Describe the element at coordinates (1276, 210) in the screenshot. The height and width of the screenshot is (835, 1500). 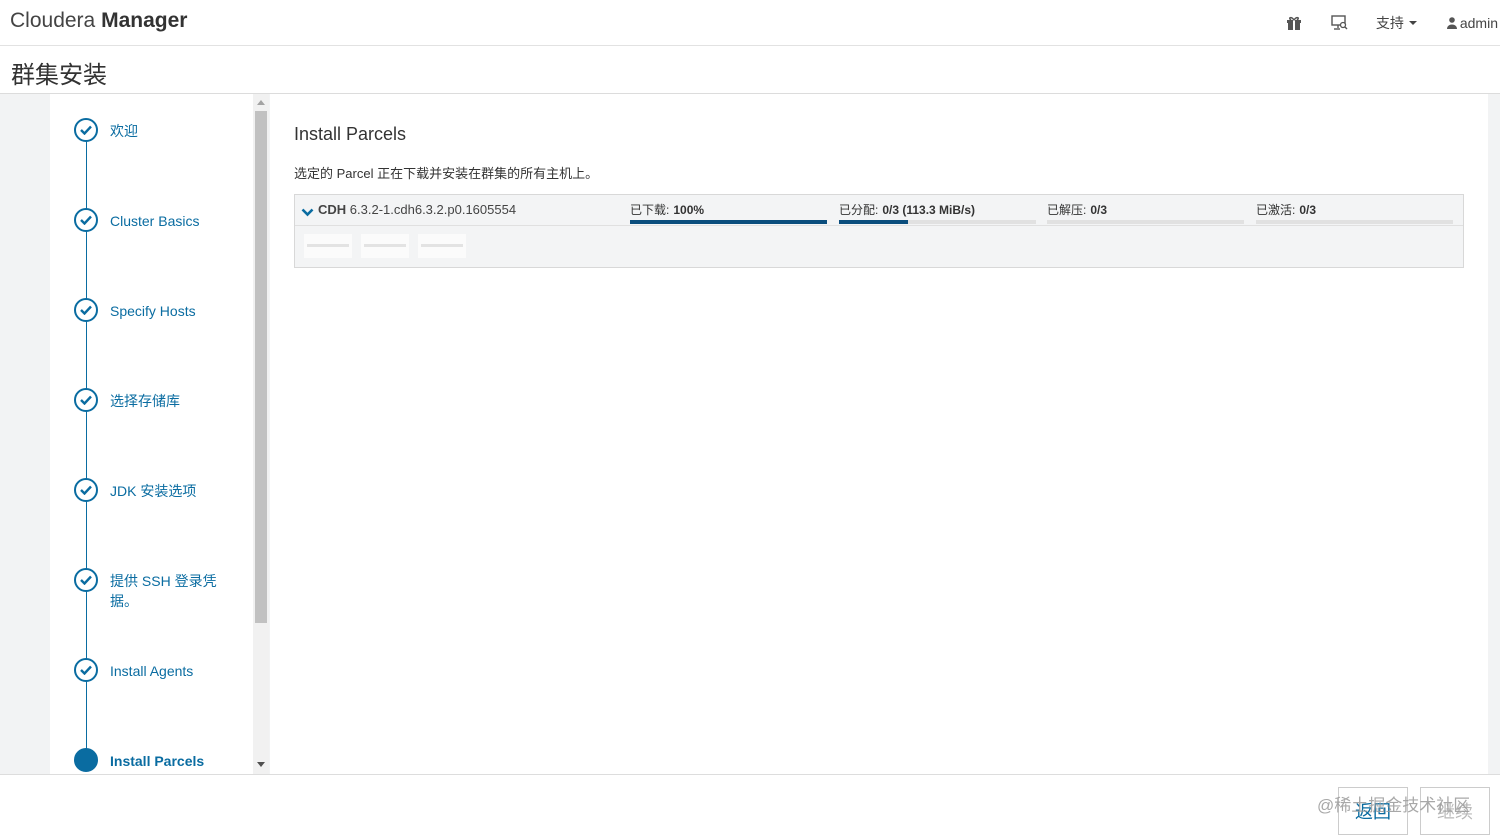
I see `stat-label: 已激活:` at that location.